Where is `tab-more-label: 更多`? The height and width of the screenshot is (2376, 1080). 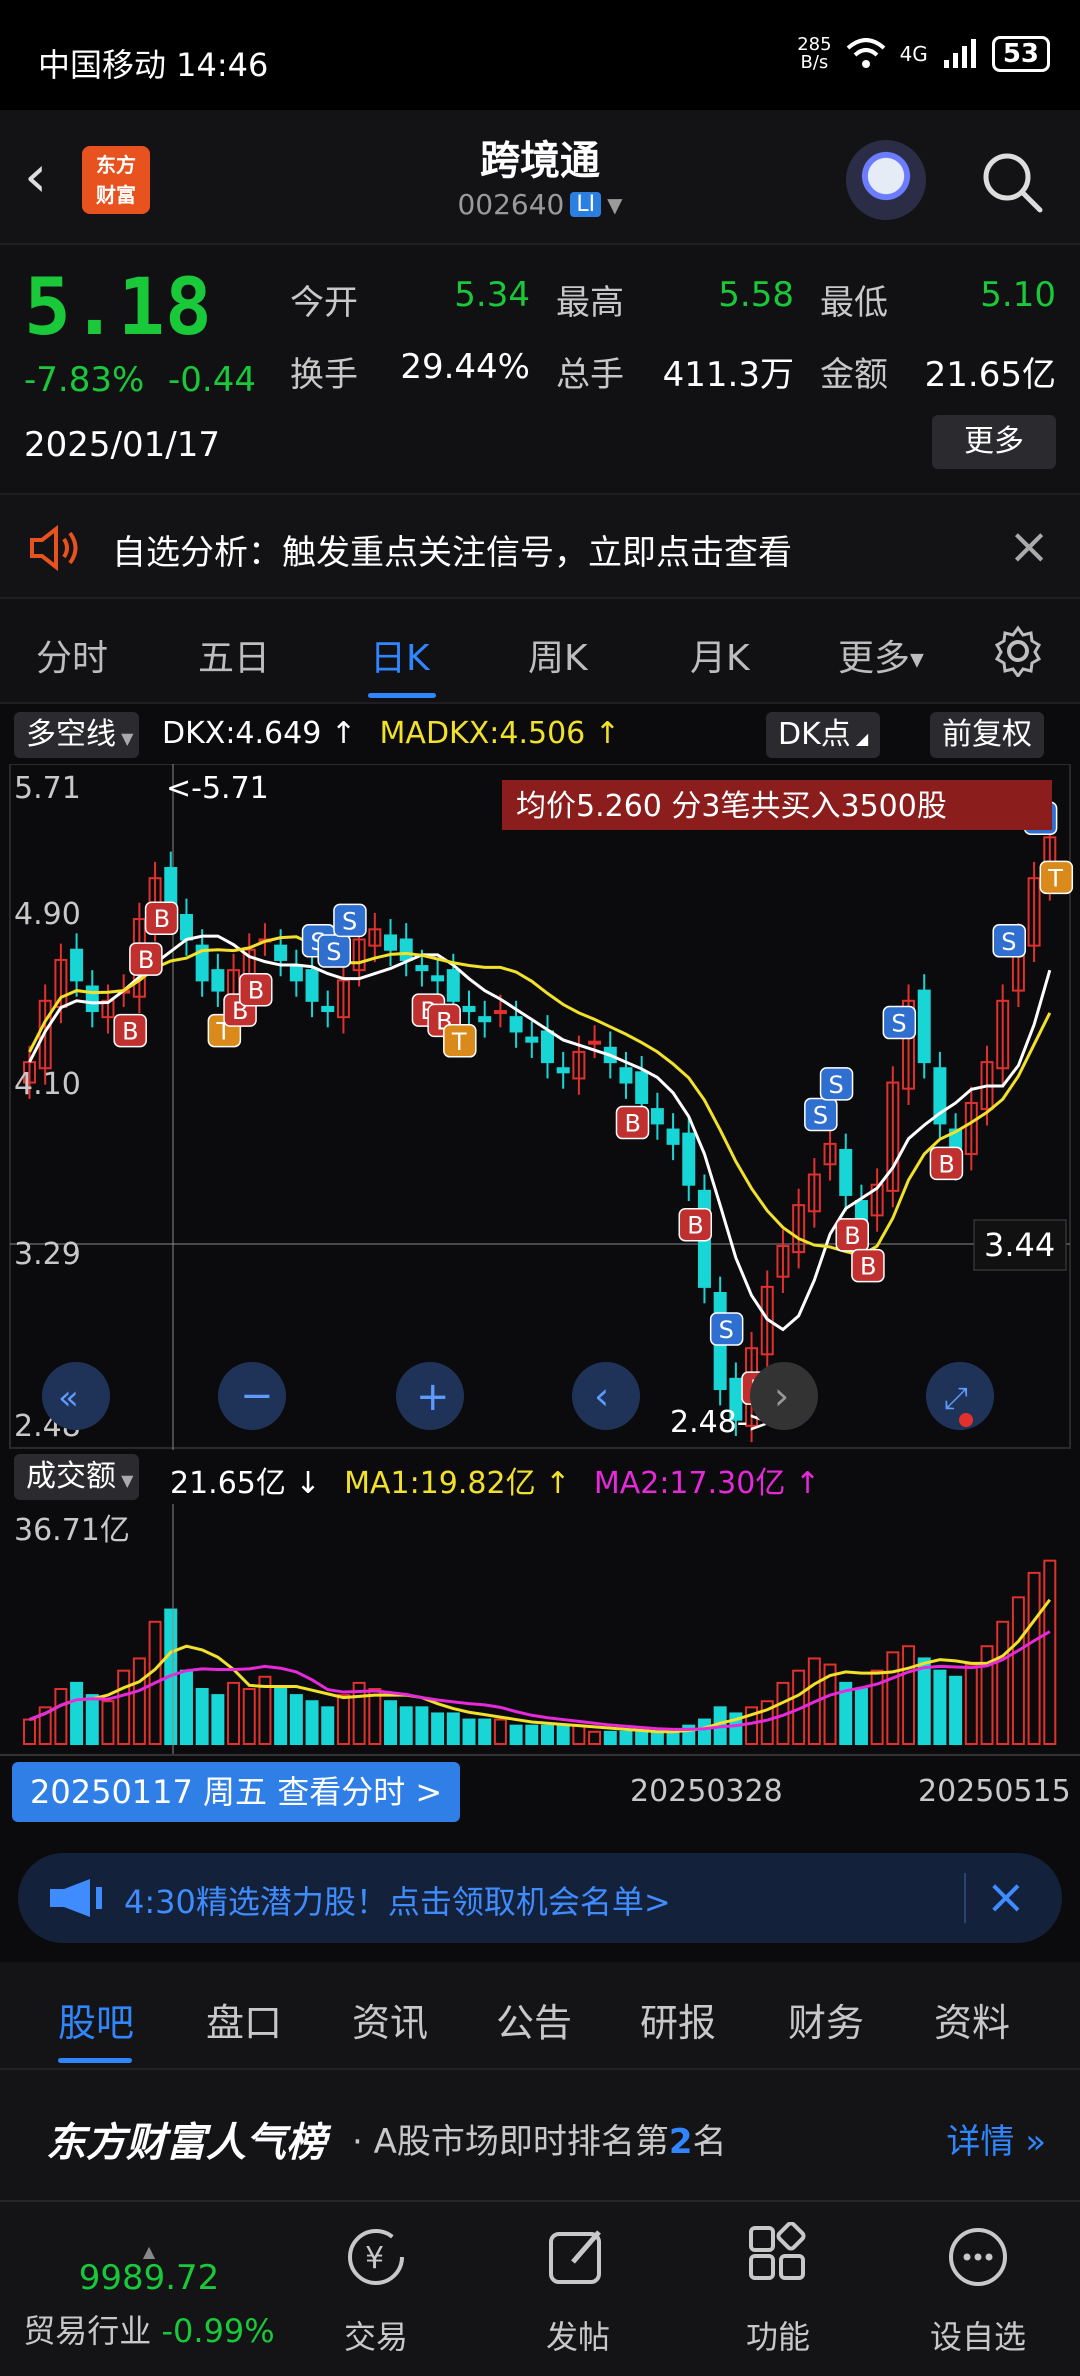 tab-more-label: 更多 is located at coordinates (874, 658).